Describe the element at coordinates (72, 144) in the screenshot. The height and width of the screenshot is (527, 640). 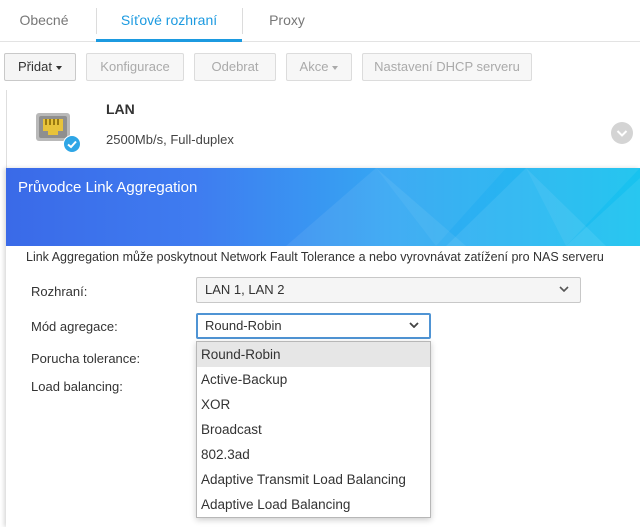
I see `connected-check-icon` at that location.